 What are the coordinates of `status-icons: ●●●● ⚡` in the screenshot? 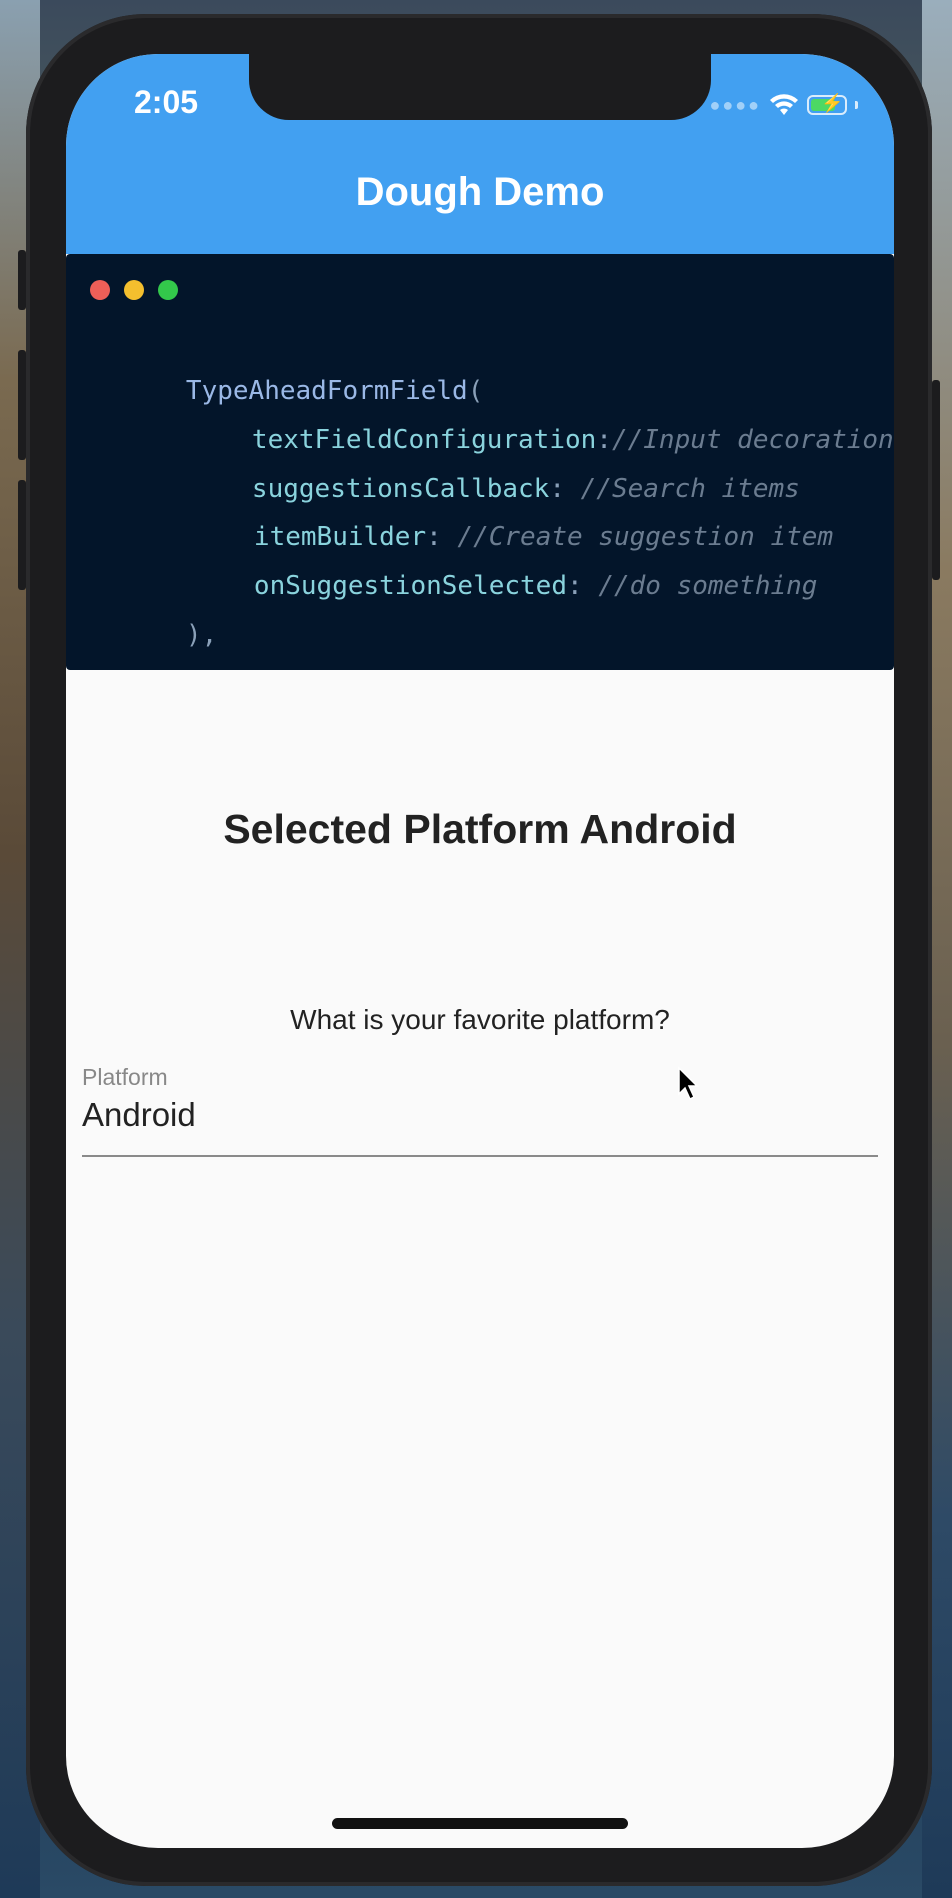 It's located at (783, 105).